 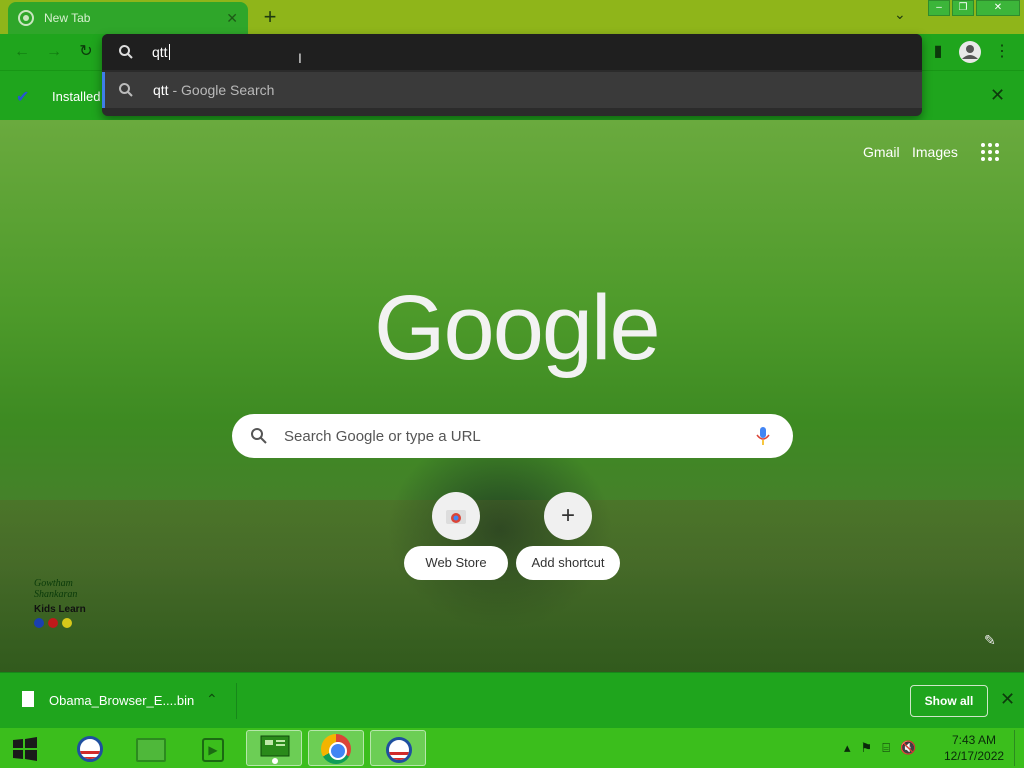 I want to click on suggestion-suffix: - Google Search, so click(x=221, y=90).